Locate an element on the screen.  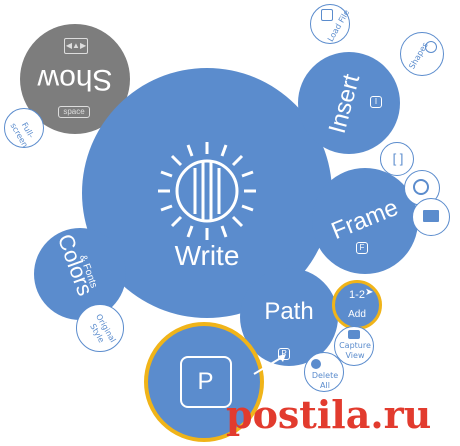
frame-bubble: Frame F is located at coordinates (365, 221).